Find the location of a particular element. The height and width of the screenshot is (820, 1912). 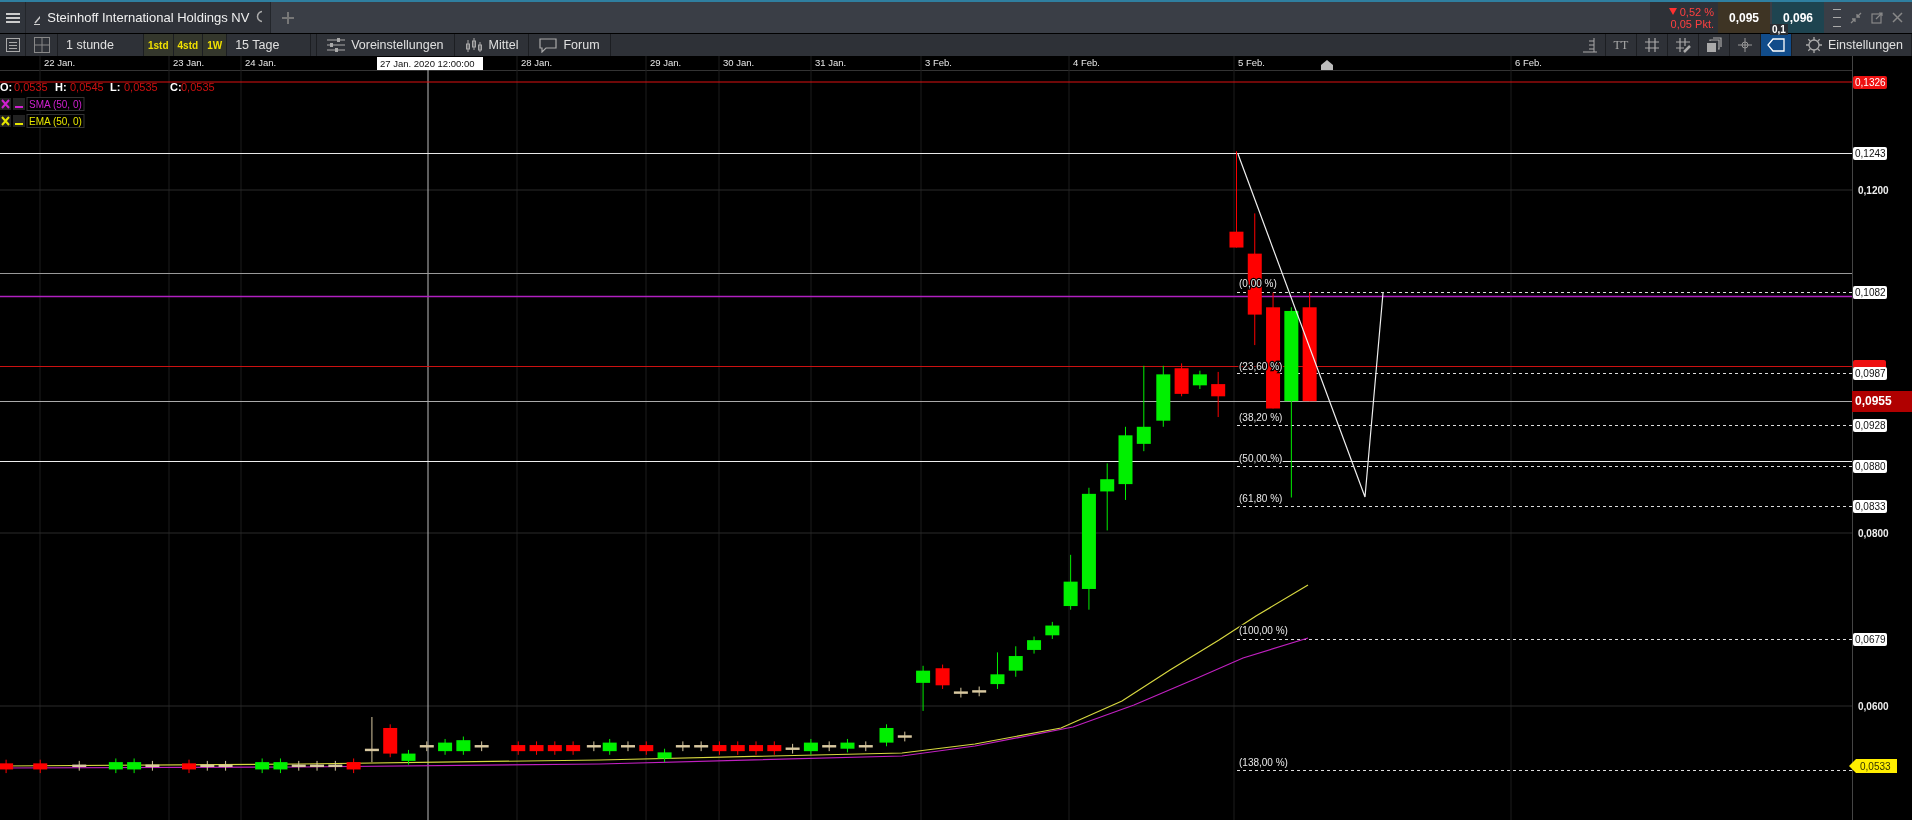

price-axis-label: 0,1200 is located at coordinates (1873, 190).